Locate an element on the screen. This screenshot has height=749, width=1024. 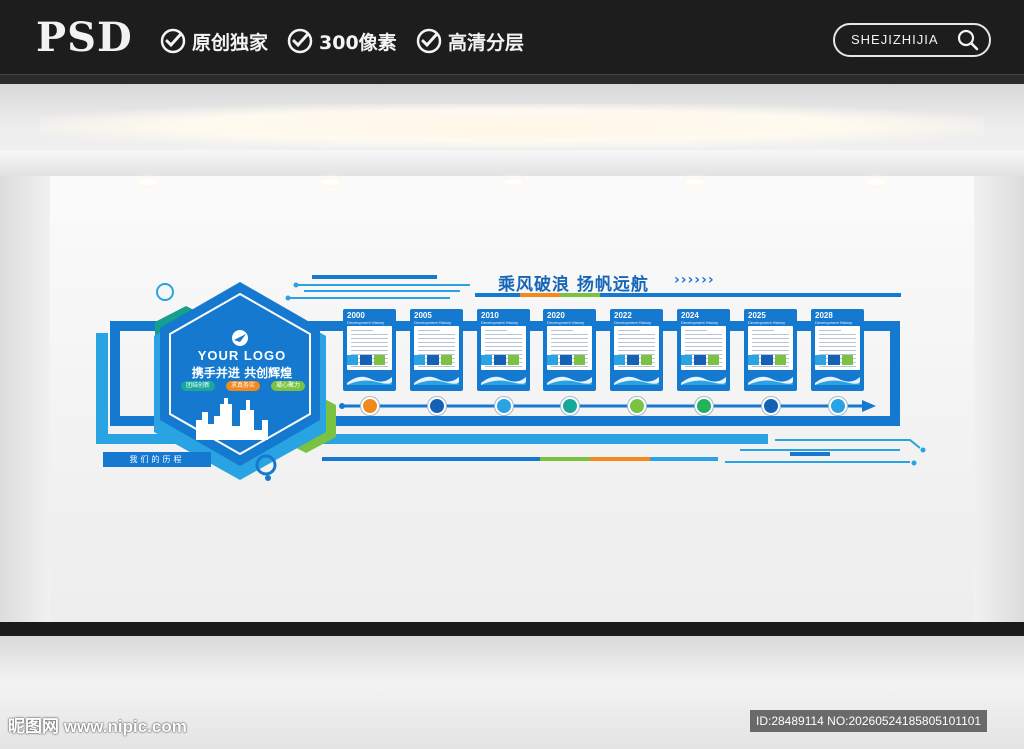
timeline-card: 2028 Development History is located at coordinates (837, 350).